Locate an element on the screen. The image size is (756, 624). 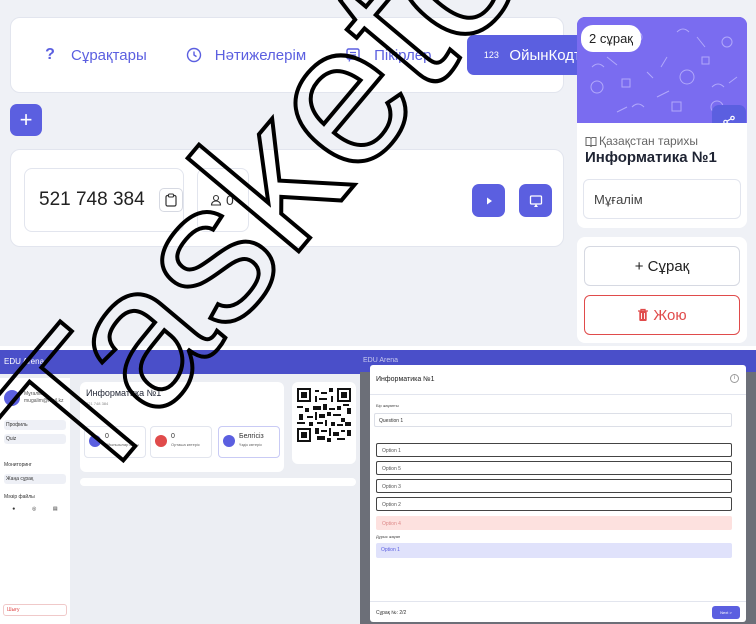
stat-best: Белгісіз Үздік көтеріс is located at coordinates (249, 442).